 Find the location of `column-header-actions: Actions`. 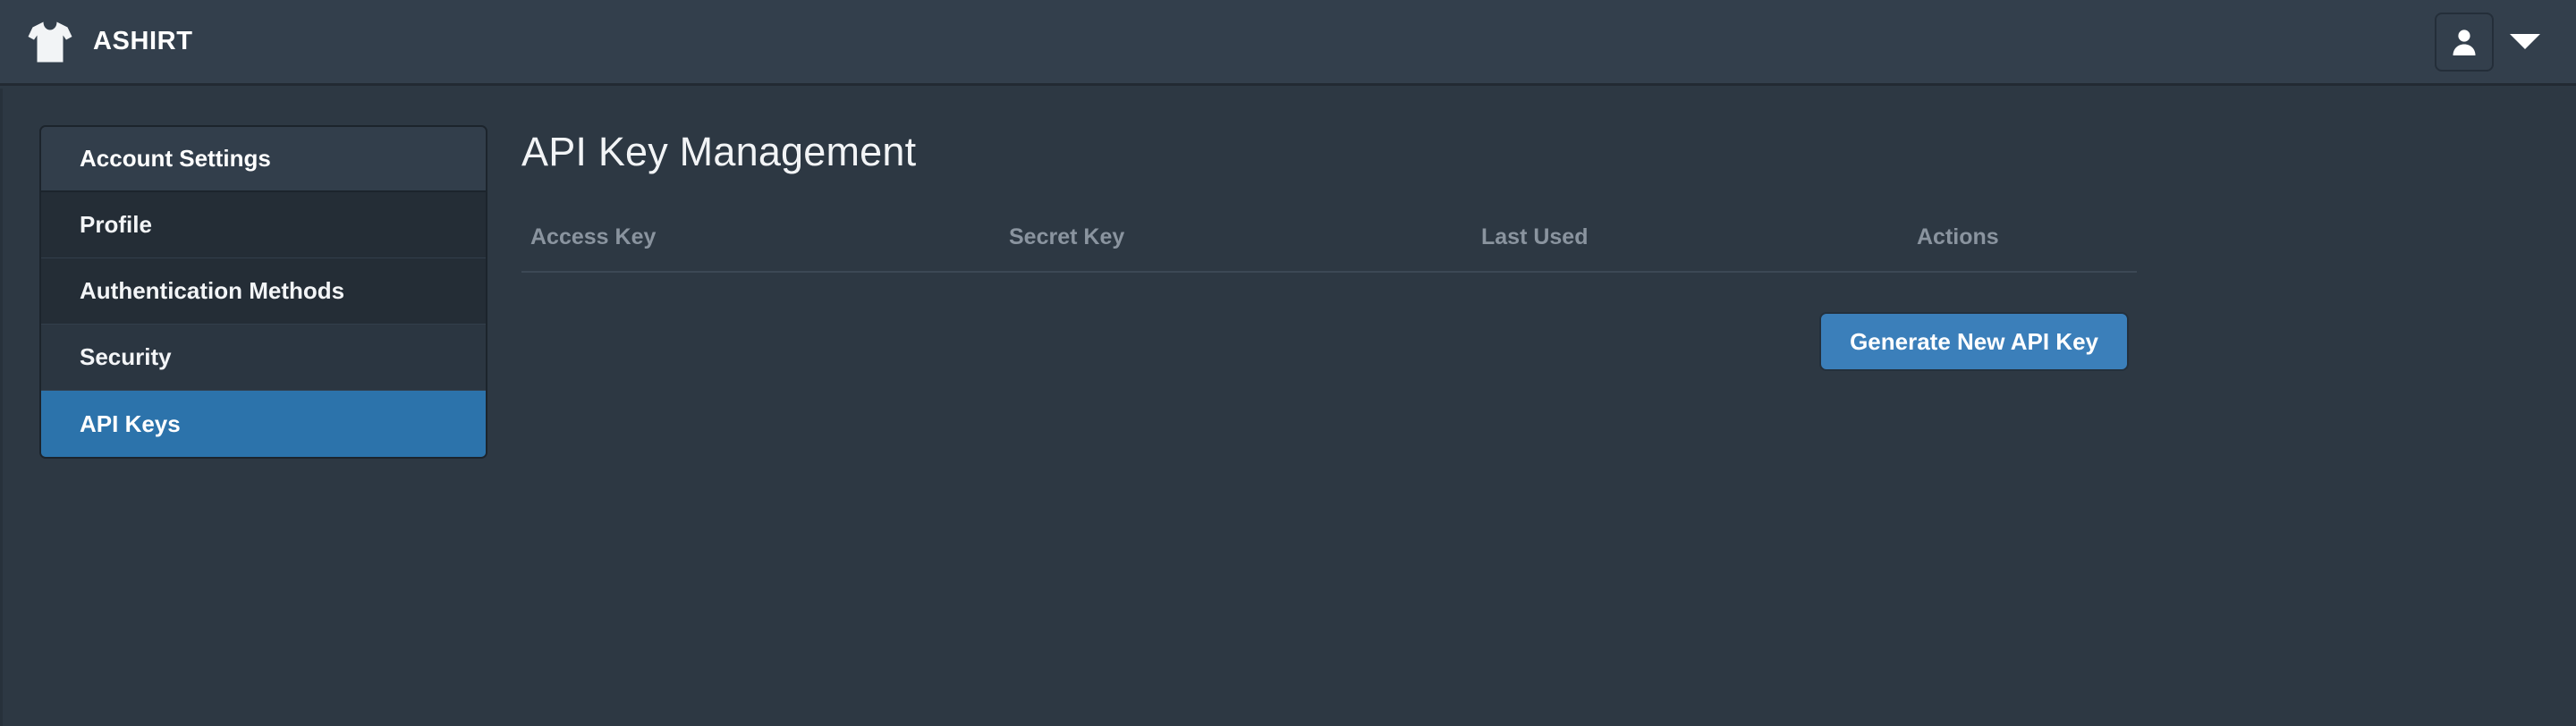

column-header-actions: Actions is located at coordinates (2027, 248).